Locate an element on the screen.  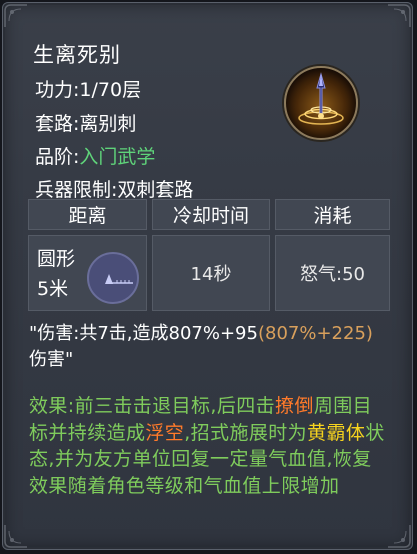
power-row: 功力:1/70层 is located at coordinates (88, 88).